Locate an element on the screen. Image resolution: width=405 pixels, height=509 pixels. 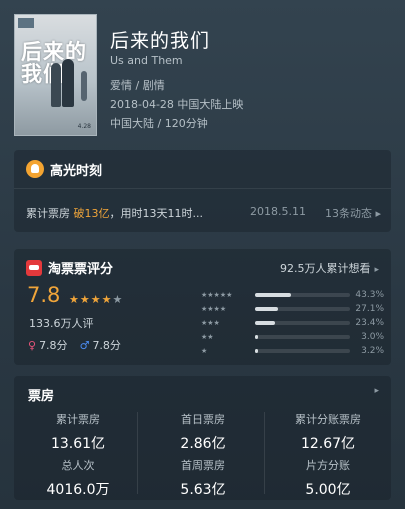
distribution-row: ★★ 3.0% is located at coordinates (292, 337).